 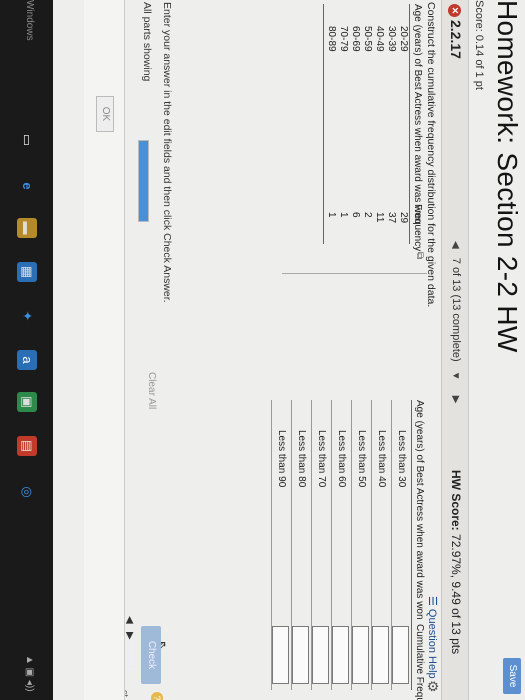 What do you see at coordinates (343, 124) in the screenshot?
I see `table-row: 70-79 1` at bounding box center [343, 124].